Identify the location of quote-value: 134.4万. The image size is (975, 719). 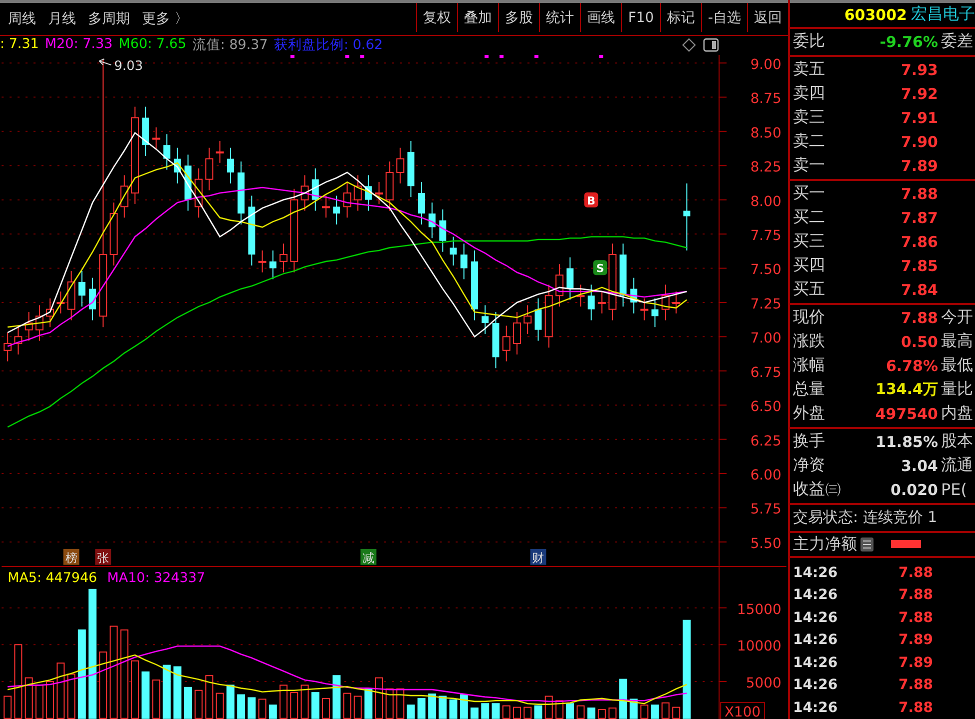
(906, 389).